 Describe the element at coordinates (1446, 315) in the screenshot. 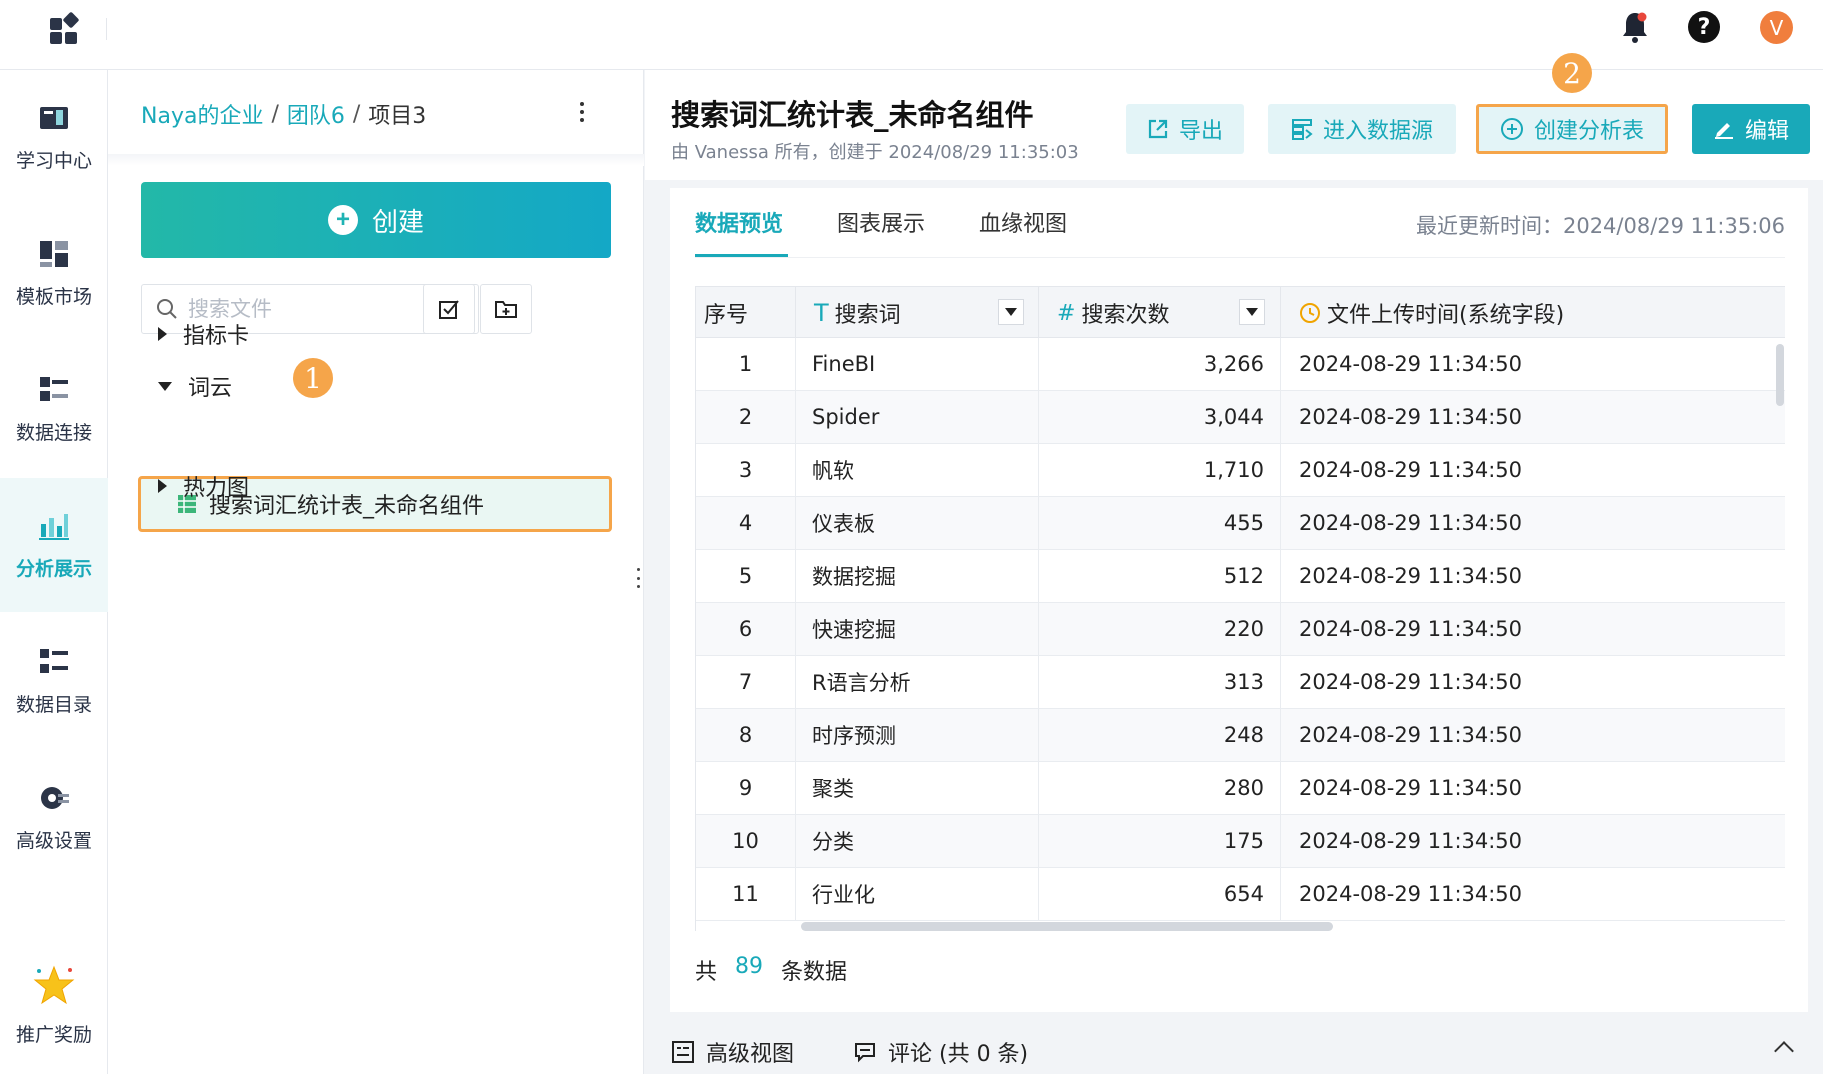

I see `column-label: 文件上传时间(系统字段)` at that location.